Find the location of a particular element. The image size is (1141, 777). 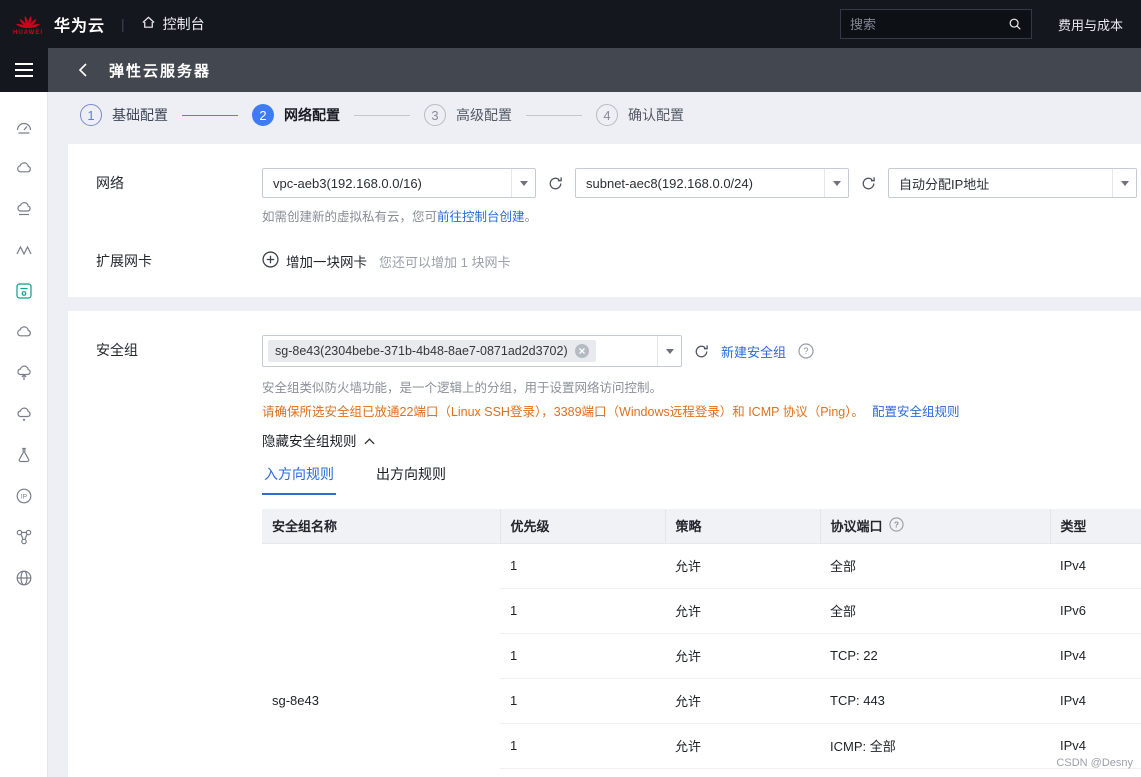

globe-icon is located at coordinates (24, 578).